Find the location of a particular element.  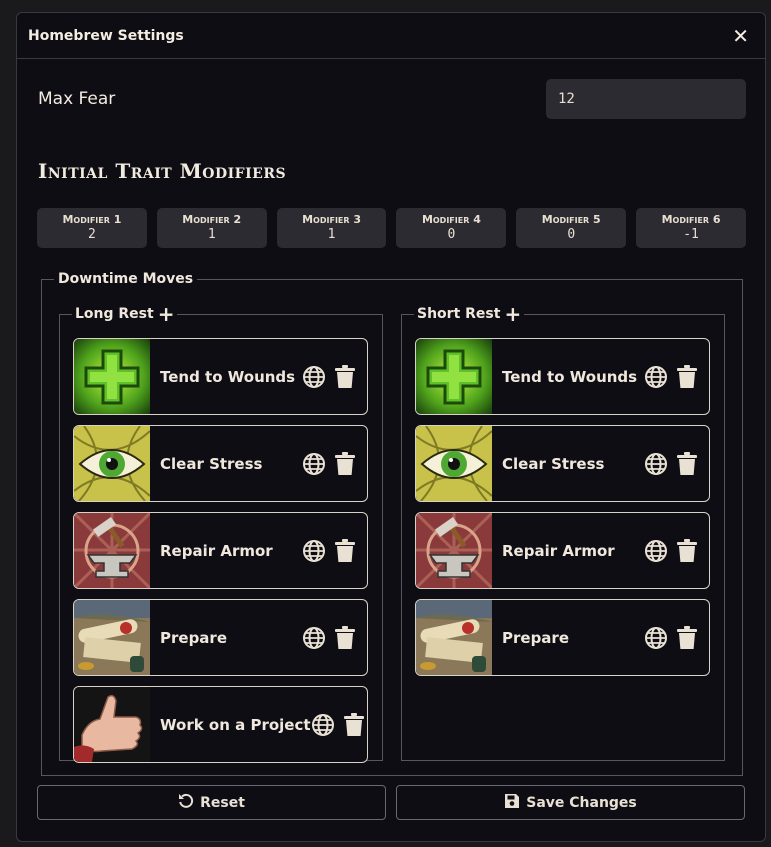

modifier-field-2: Modifier 2 1 is located at coordinates (211, 228).